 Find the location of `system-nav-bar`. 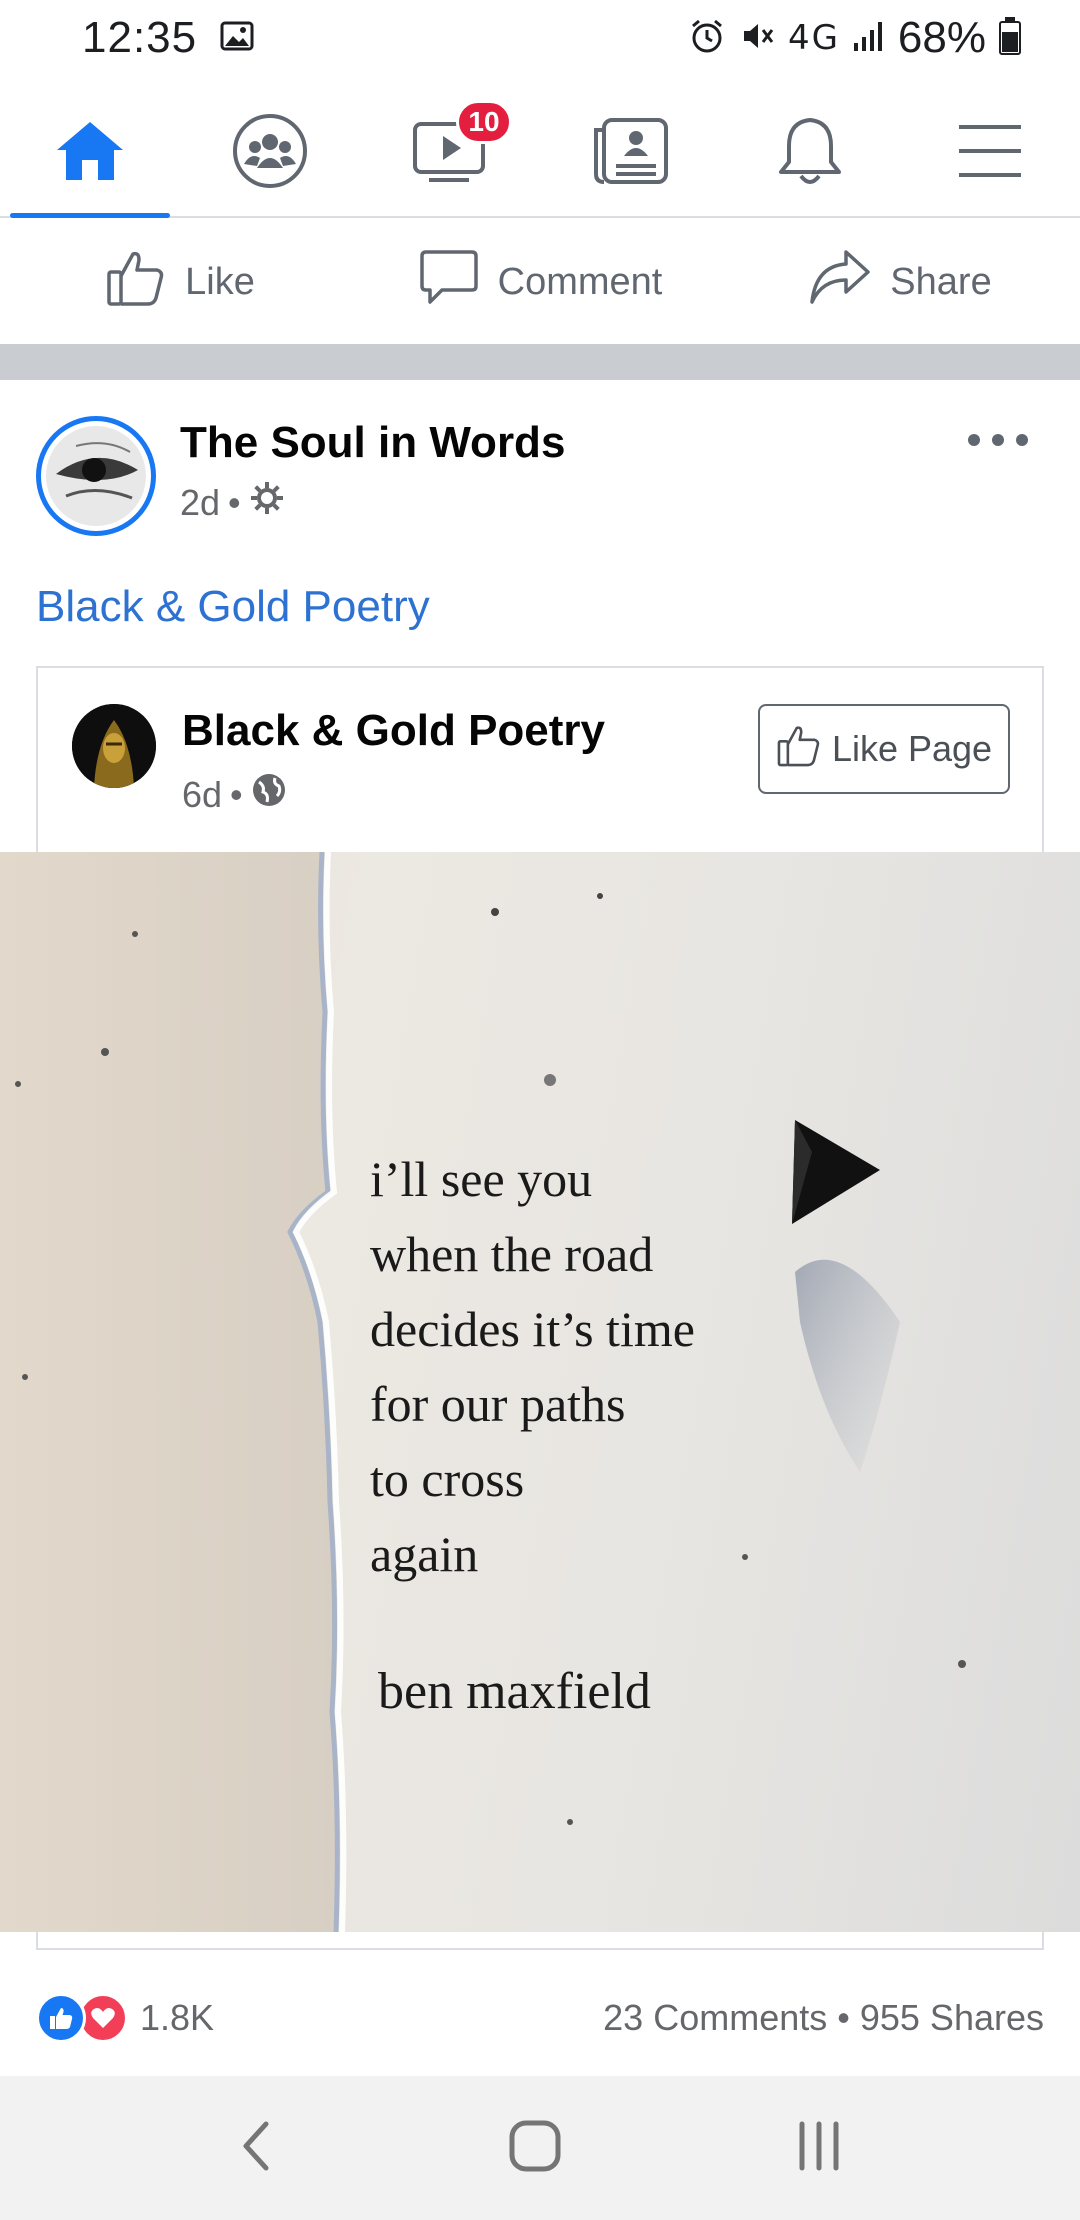

system-nav-bar is located at coordinates (540, 2148).